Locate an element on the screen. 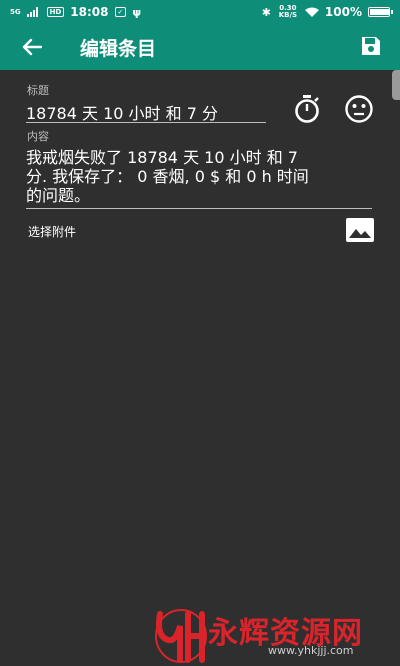 The height and width of the screenshot is (666, 400). signal-label: 5G is located at coordinates (15, 11).